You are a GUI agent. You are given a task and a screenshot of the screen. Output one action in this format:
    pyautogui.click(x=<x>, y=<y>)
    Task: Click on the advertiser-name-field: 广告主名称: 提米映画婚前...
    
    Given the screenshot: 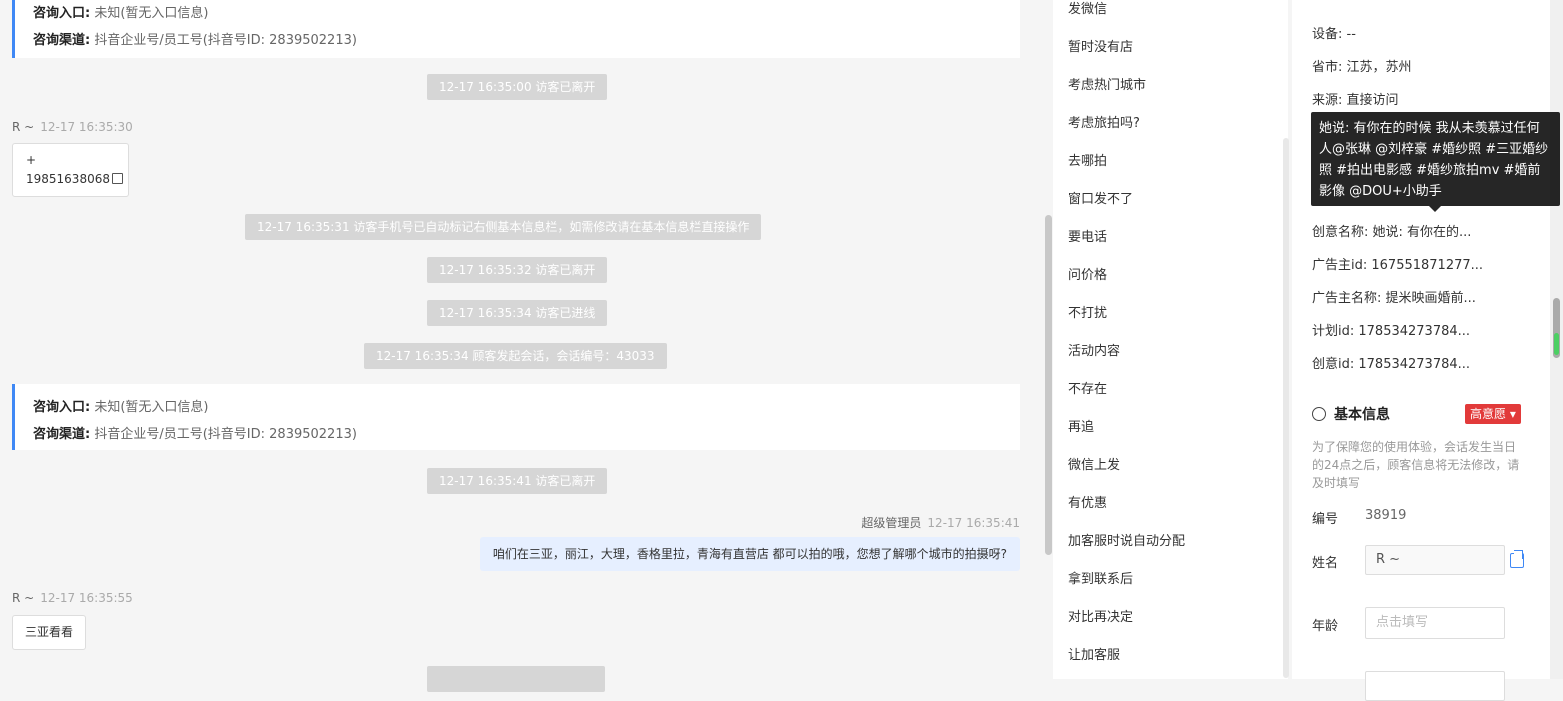 What is the action you would take?
    pyautogui.click(x=1394, y=296)
    